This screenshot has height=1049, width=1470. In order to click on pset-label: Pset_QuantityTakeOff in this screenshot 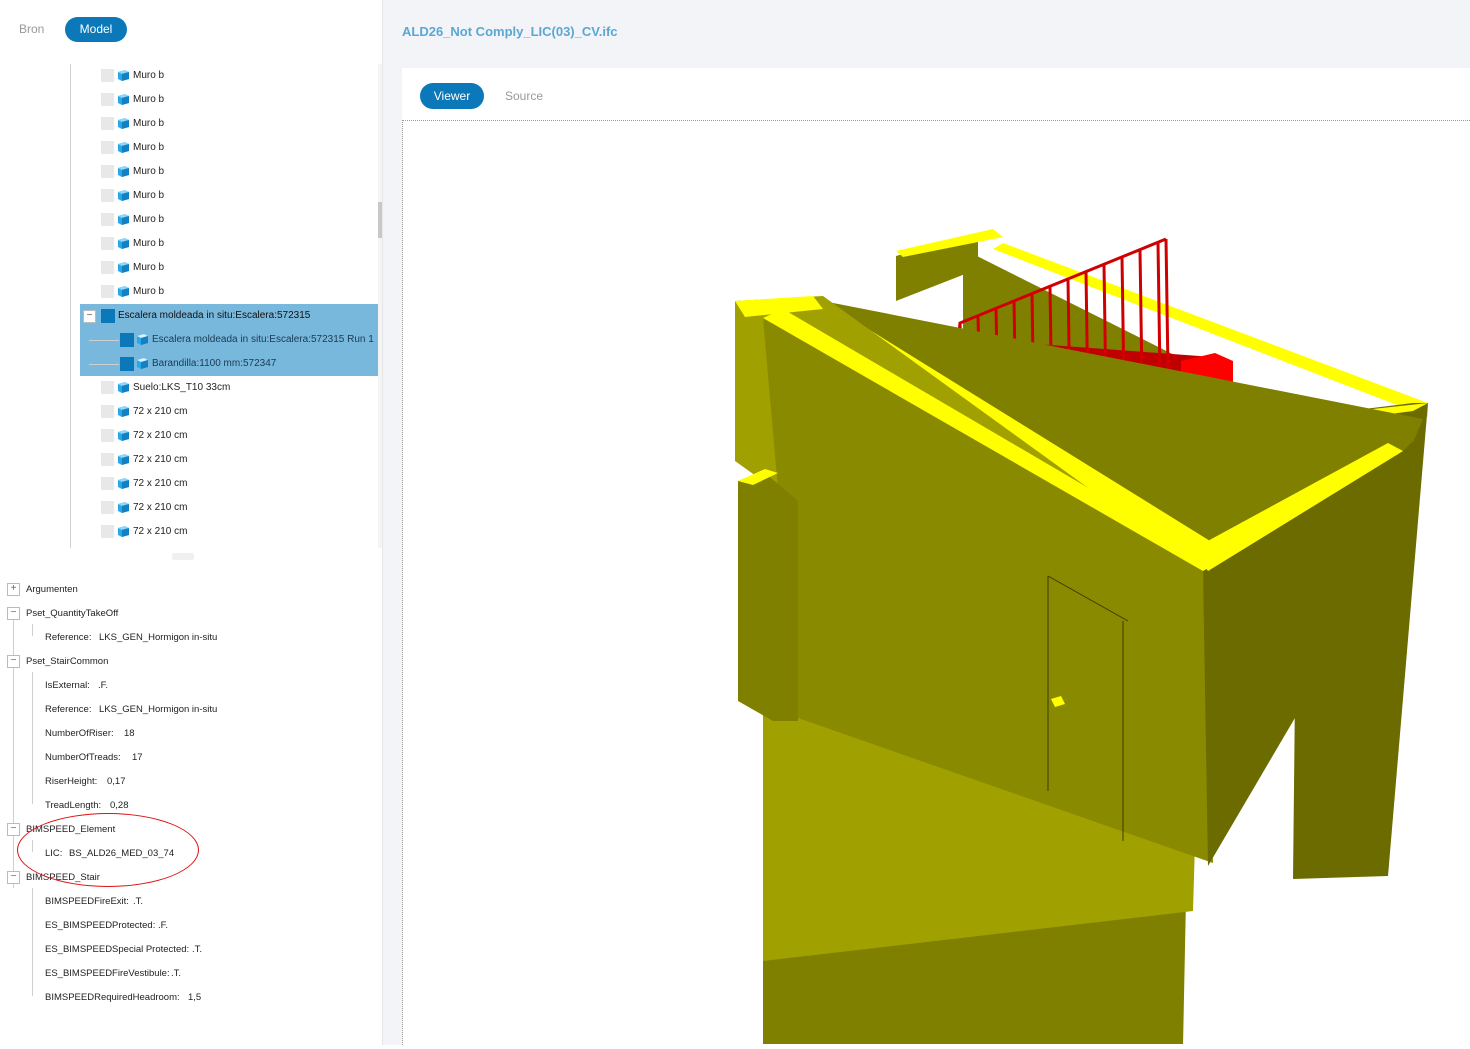, I will do `click(72, 613)`.